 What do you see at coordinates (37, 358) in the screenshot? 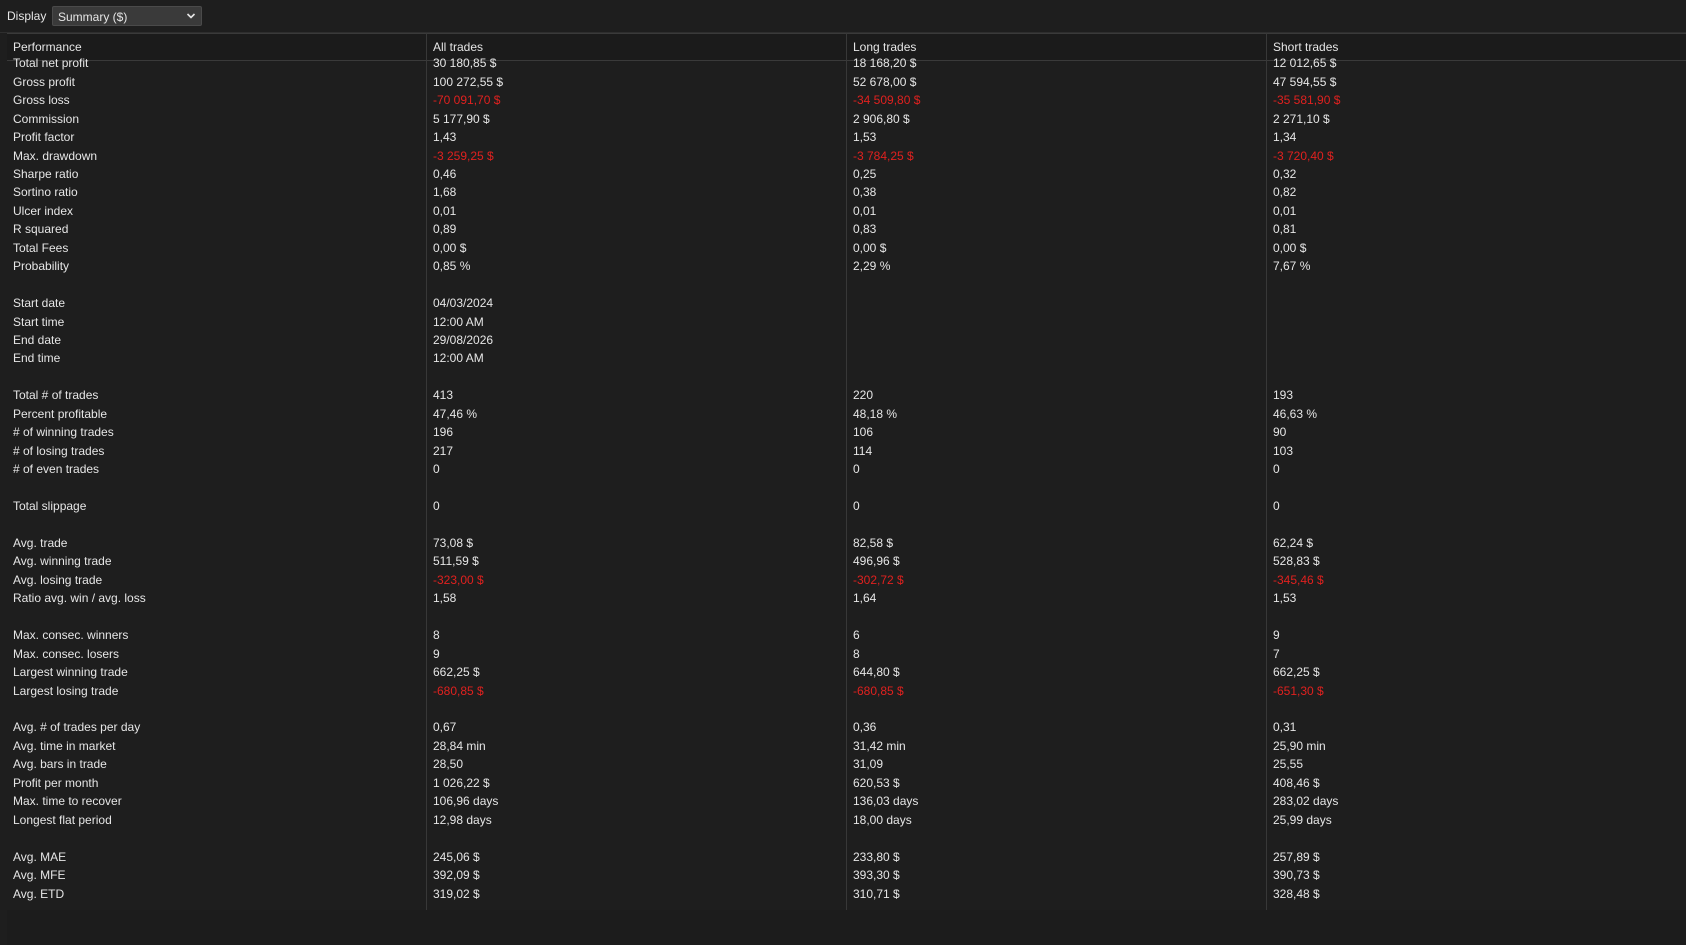
I see `metric-label: End time` at bounding box center [37, 358].